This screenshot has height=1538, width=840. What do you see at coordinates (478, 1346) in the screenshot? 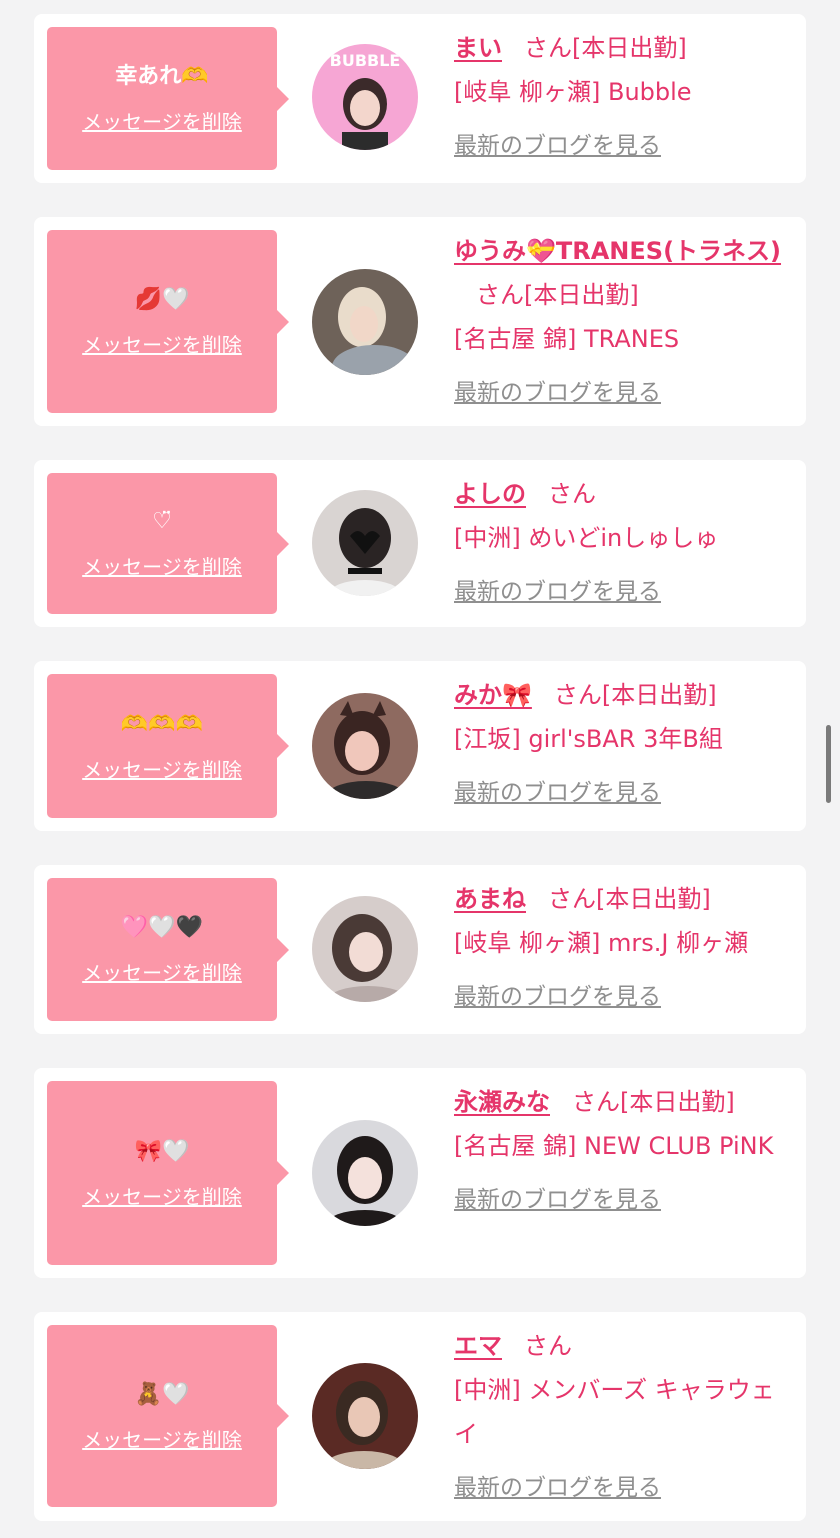
I see `girl-name-link: エマ` at bounding box center [478, 1346].